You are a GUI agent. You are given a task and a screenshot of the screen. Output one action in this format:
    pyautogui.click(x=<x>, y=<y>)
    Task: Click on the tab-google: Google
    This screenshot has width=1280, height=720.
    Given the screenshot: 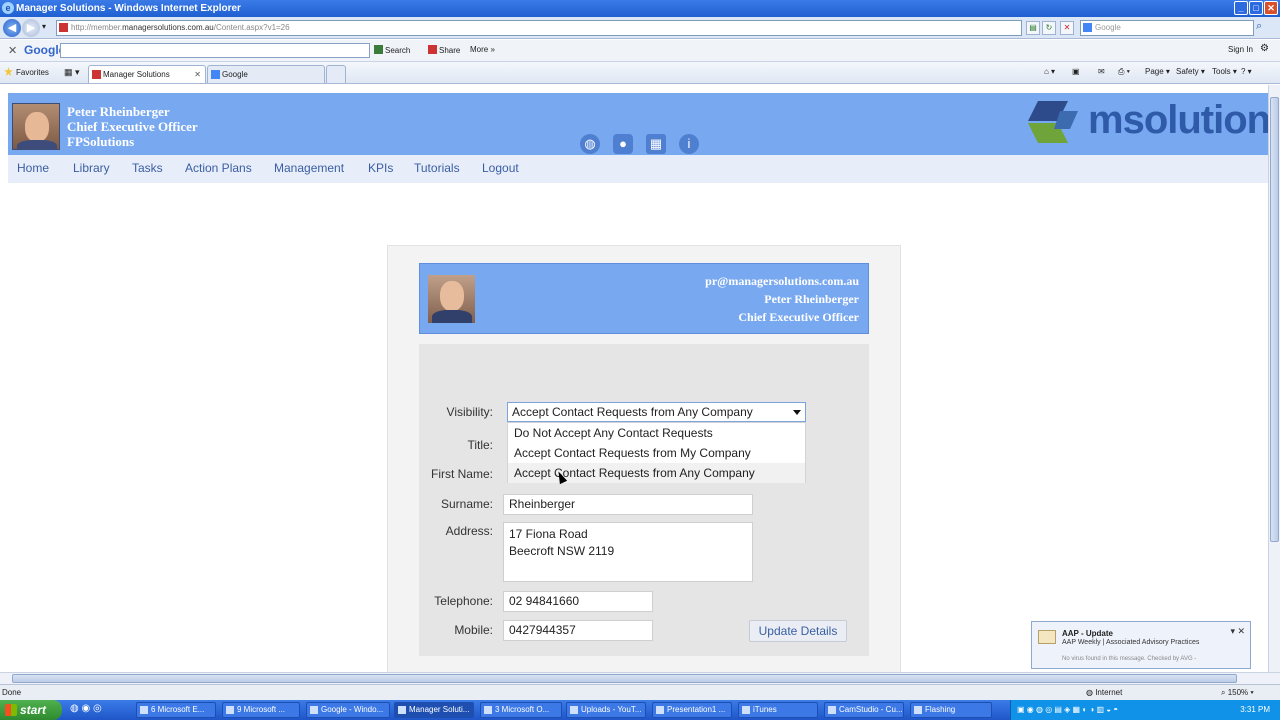 What is the action you would take?
    pyautogui.click(x=266, y=74)
    